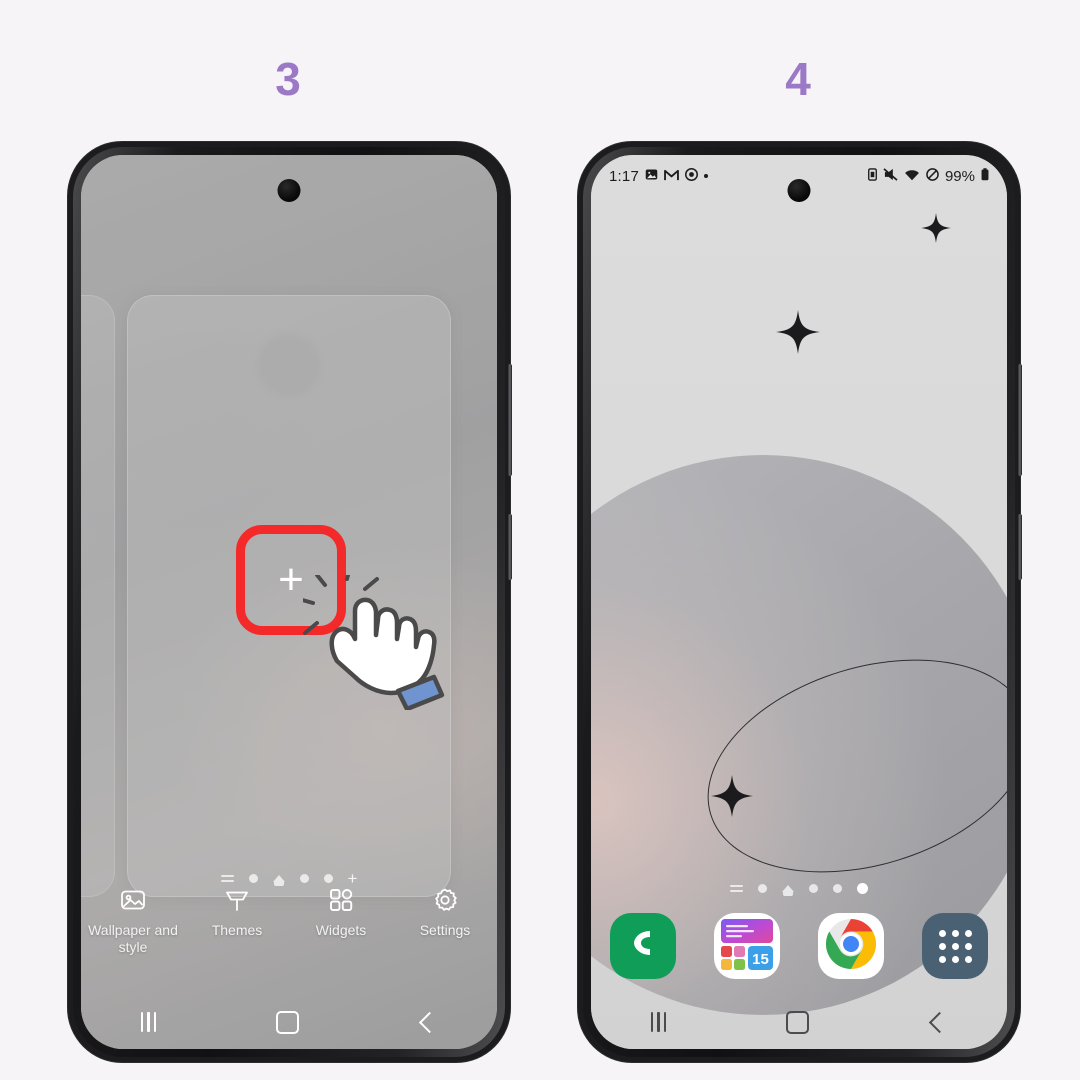  Describe the element at coordinates (133, 900) in the screenshot. I see `image-icon` at that location.